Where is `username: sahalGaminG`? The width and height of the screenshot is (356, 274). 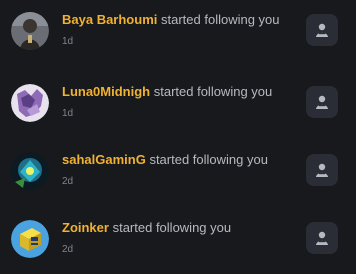 username: sahalGaminG is located at coordinates (104, 159).